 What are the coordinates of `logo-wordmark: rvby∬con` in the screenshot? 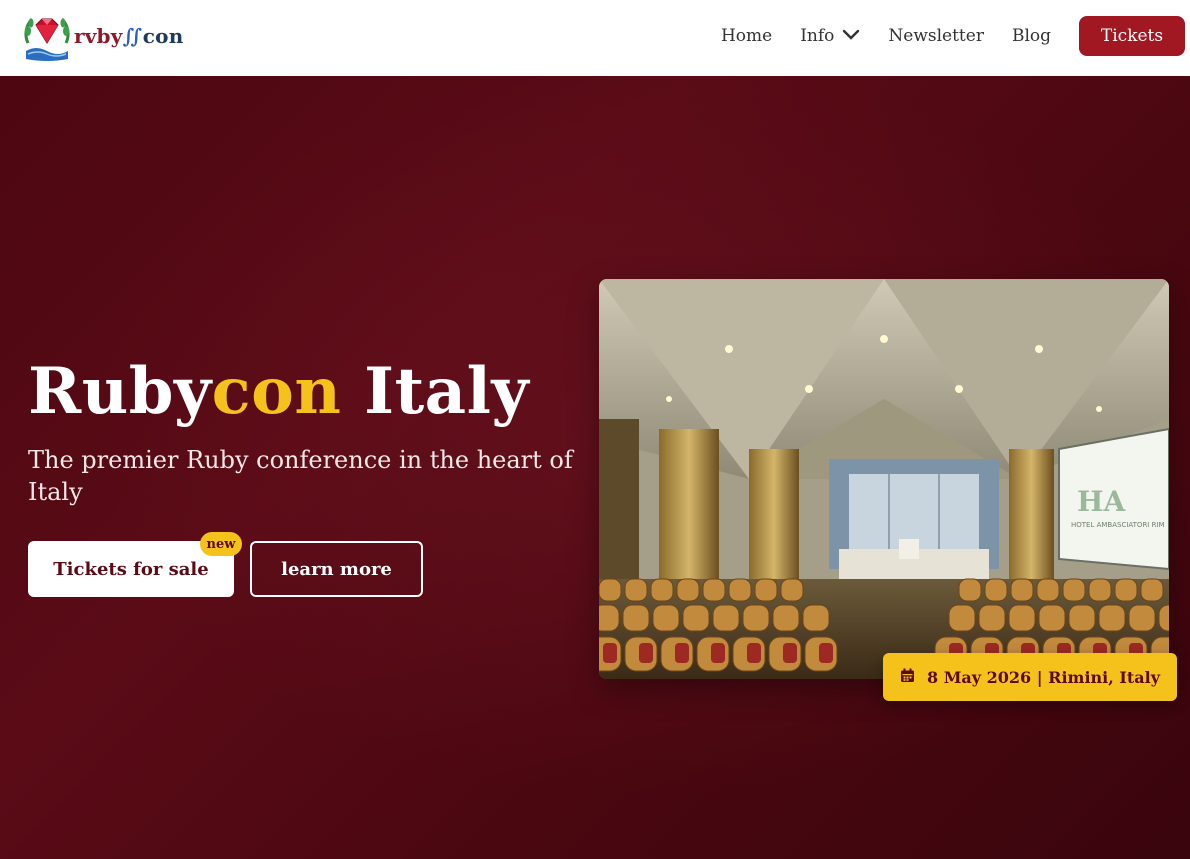 It's located at (129, 36).